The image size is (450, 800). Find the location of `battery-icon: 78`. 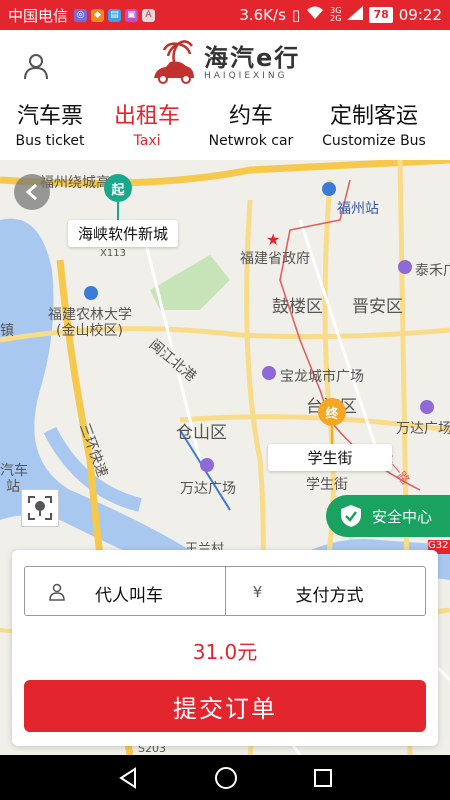

battery-icon: 78 is located at coordinates (381, 15).